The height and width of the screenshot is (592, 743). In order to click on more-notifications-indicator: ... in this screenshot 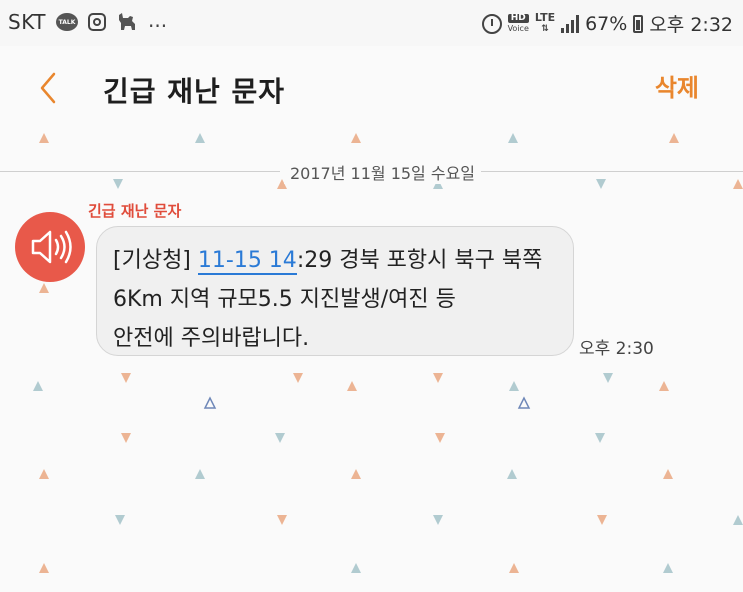, I will do `click(157, 20)`.